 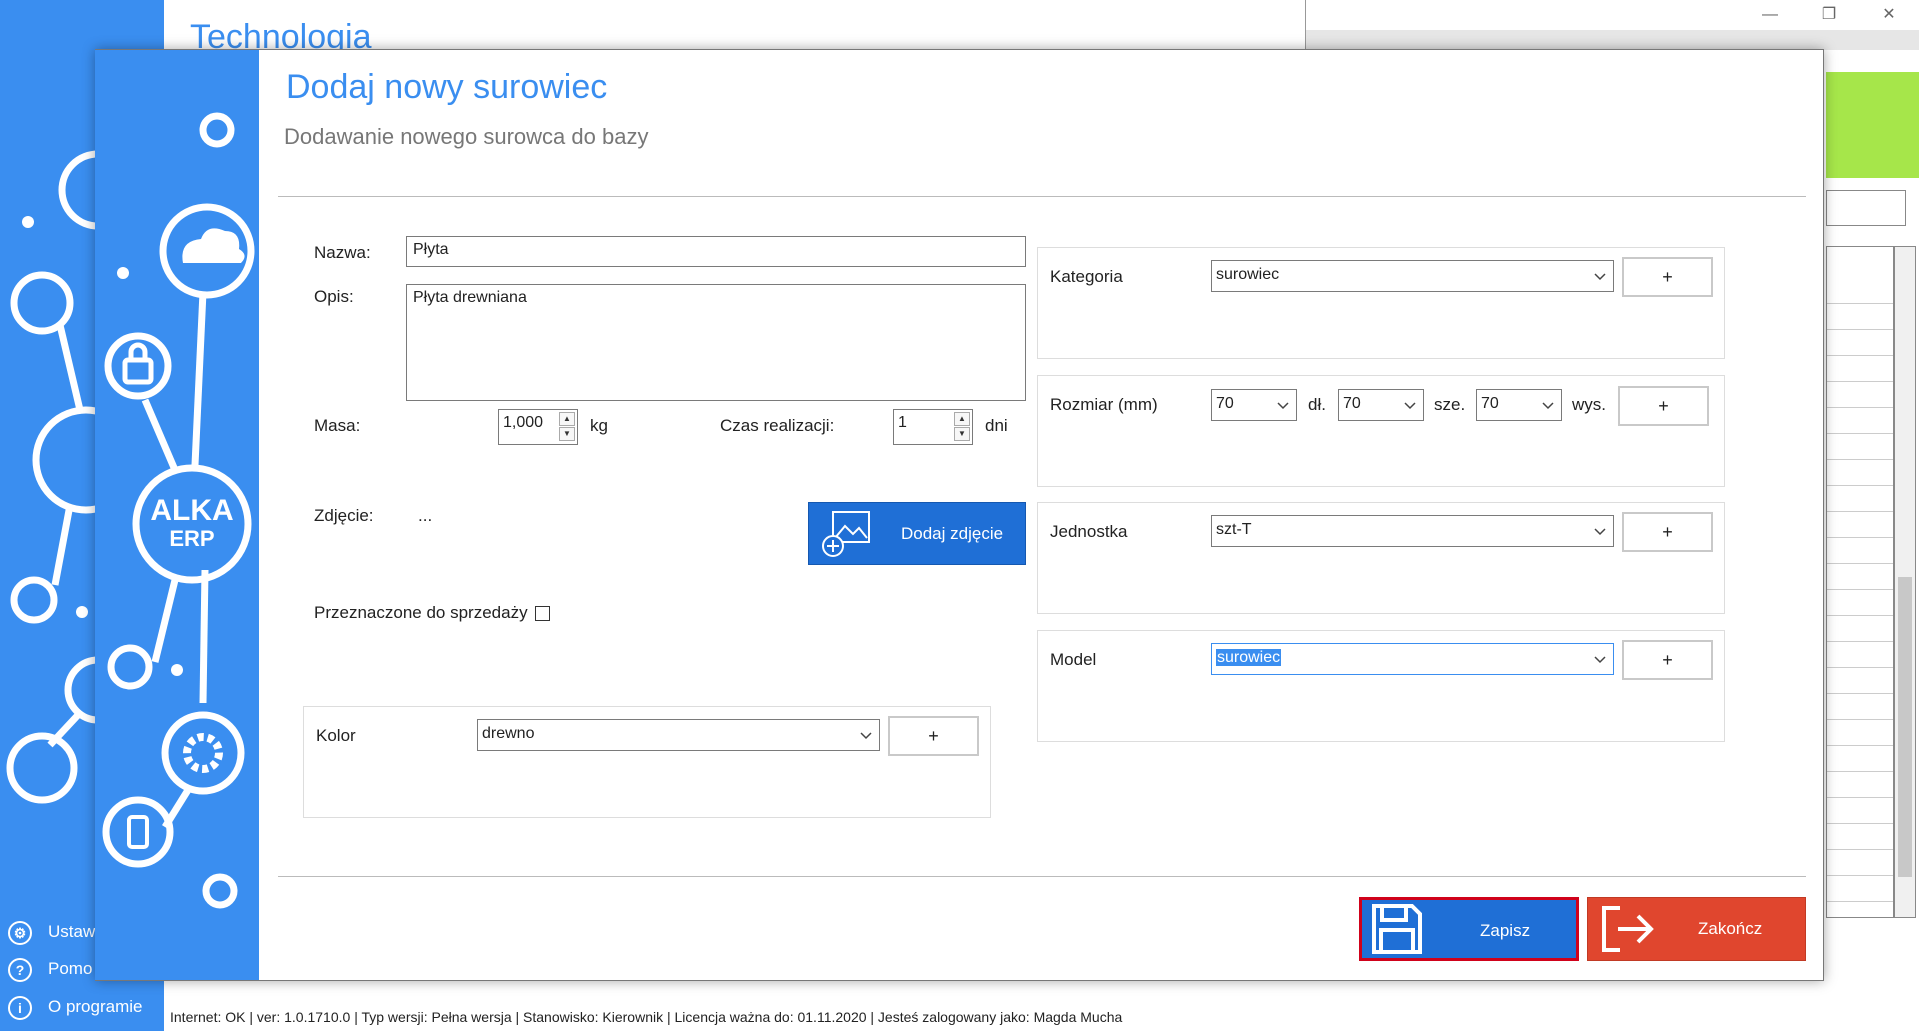 I want to click on category-select-value: surowiec, so click(x=1248, y=274).